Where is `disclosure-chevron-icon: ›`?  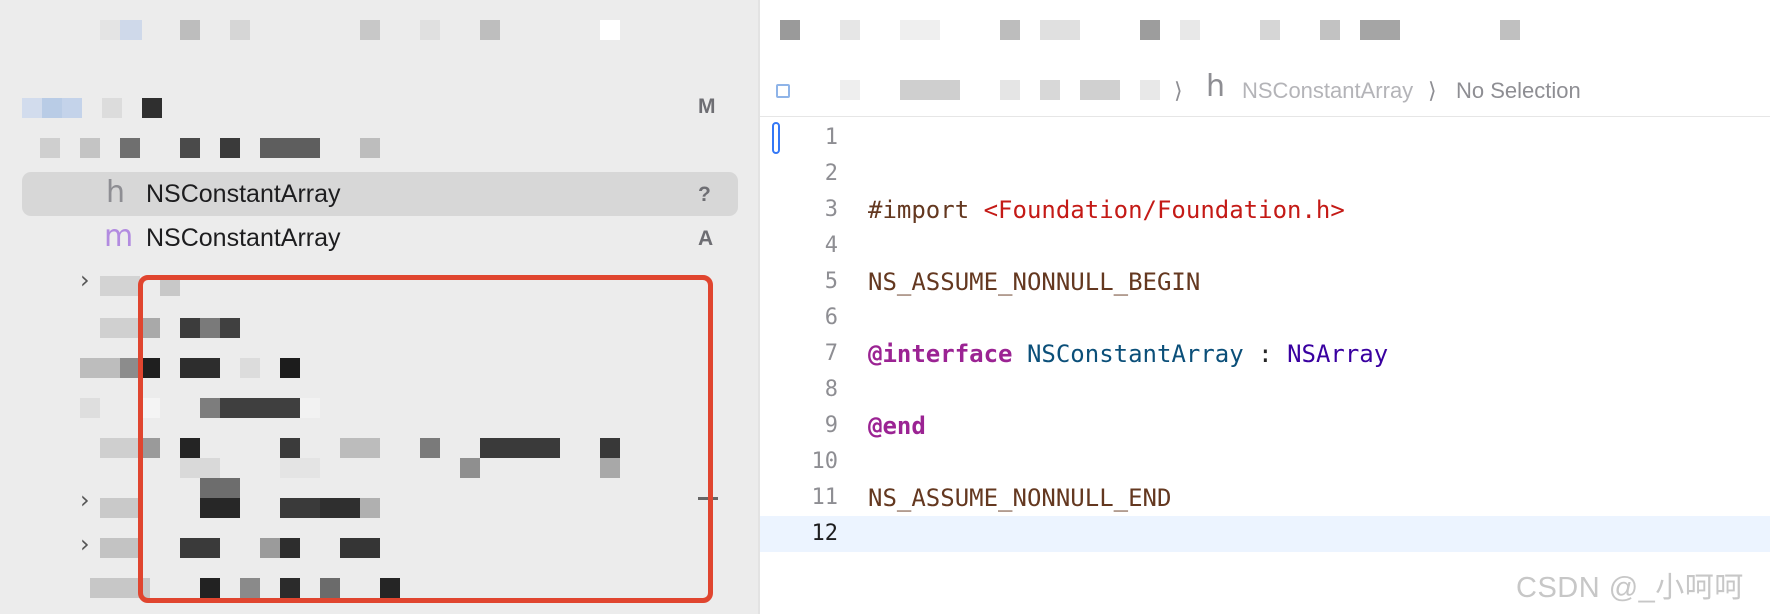
disclosure-chevron-icon: › is located at coordinates (85, 280).